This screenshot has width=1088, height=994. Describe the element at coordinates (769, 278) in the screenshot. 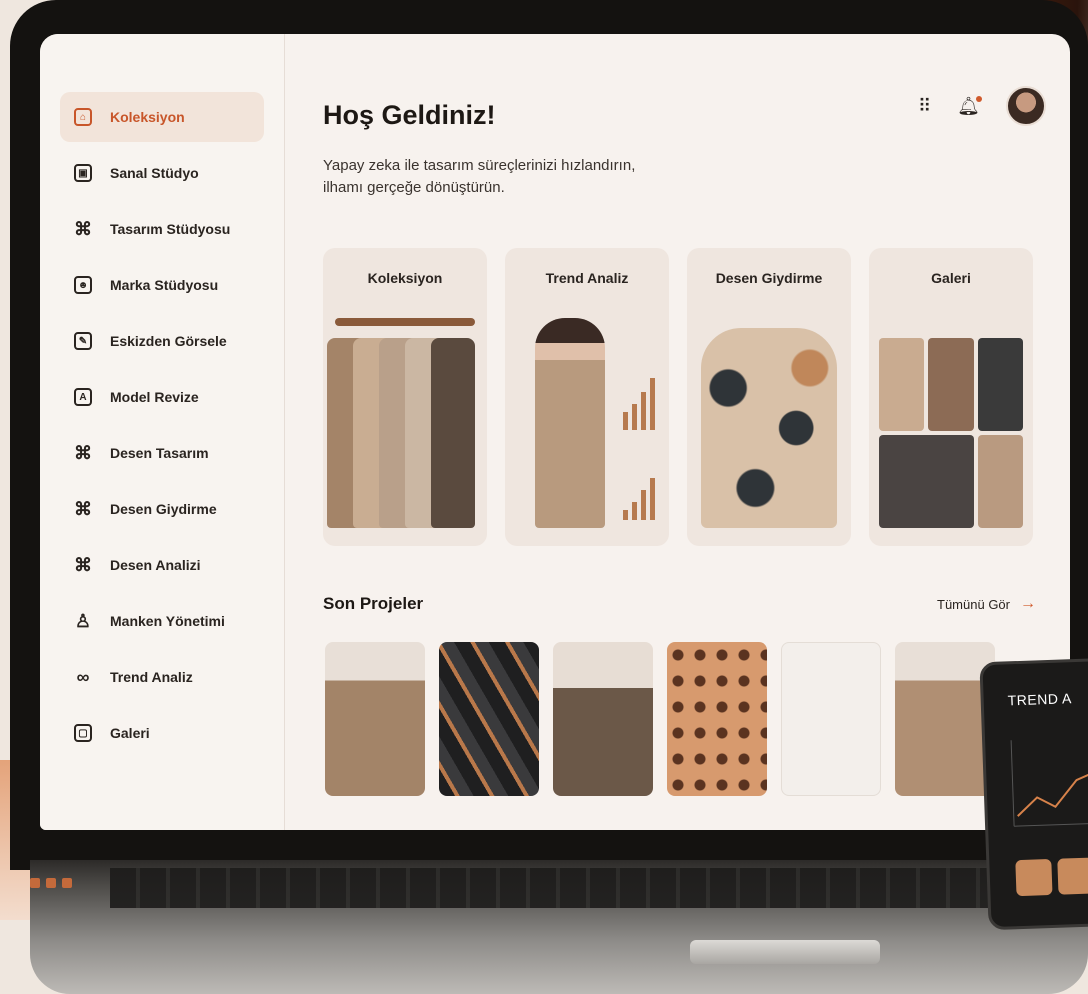

I see `card-title: Desen Giydirme` at that location.